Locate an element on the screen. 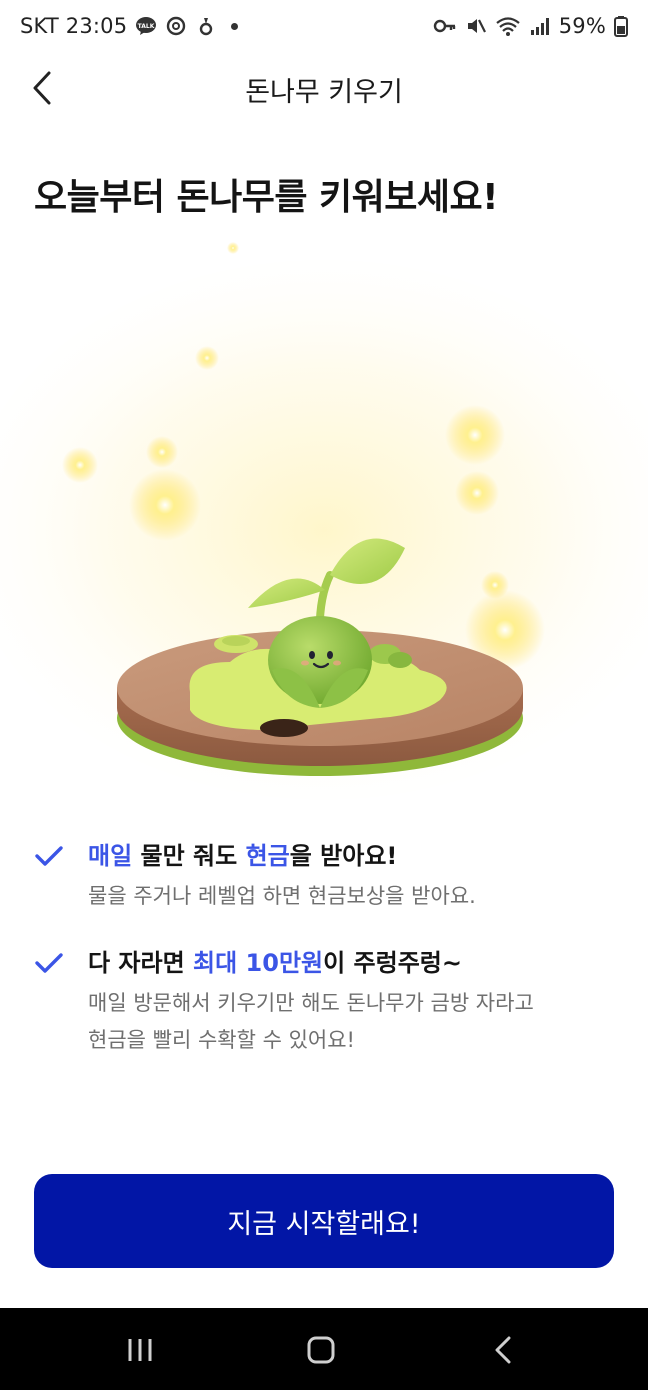 The image size is (648, 1390). benefit-description: 물을 주거나 레벨업 하면 현금보상을 받아요. is located at coordinates (282, 896).